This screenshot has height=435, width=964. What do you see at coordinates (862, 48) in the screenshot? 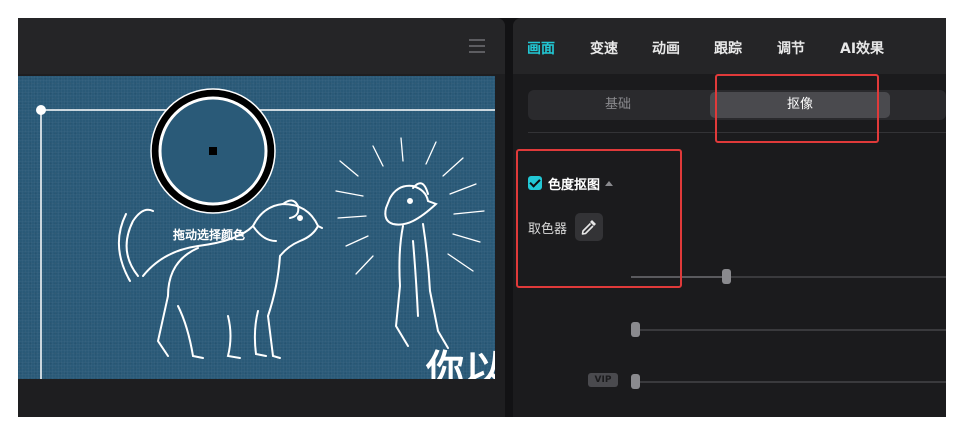
I see `tab-ai-effects: AI效果` at bounding box center [862, 48].